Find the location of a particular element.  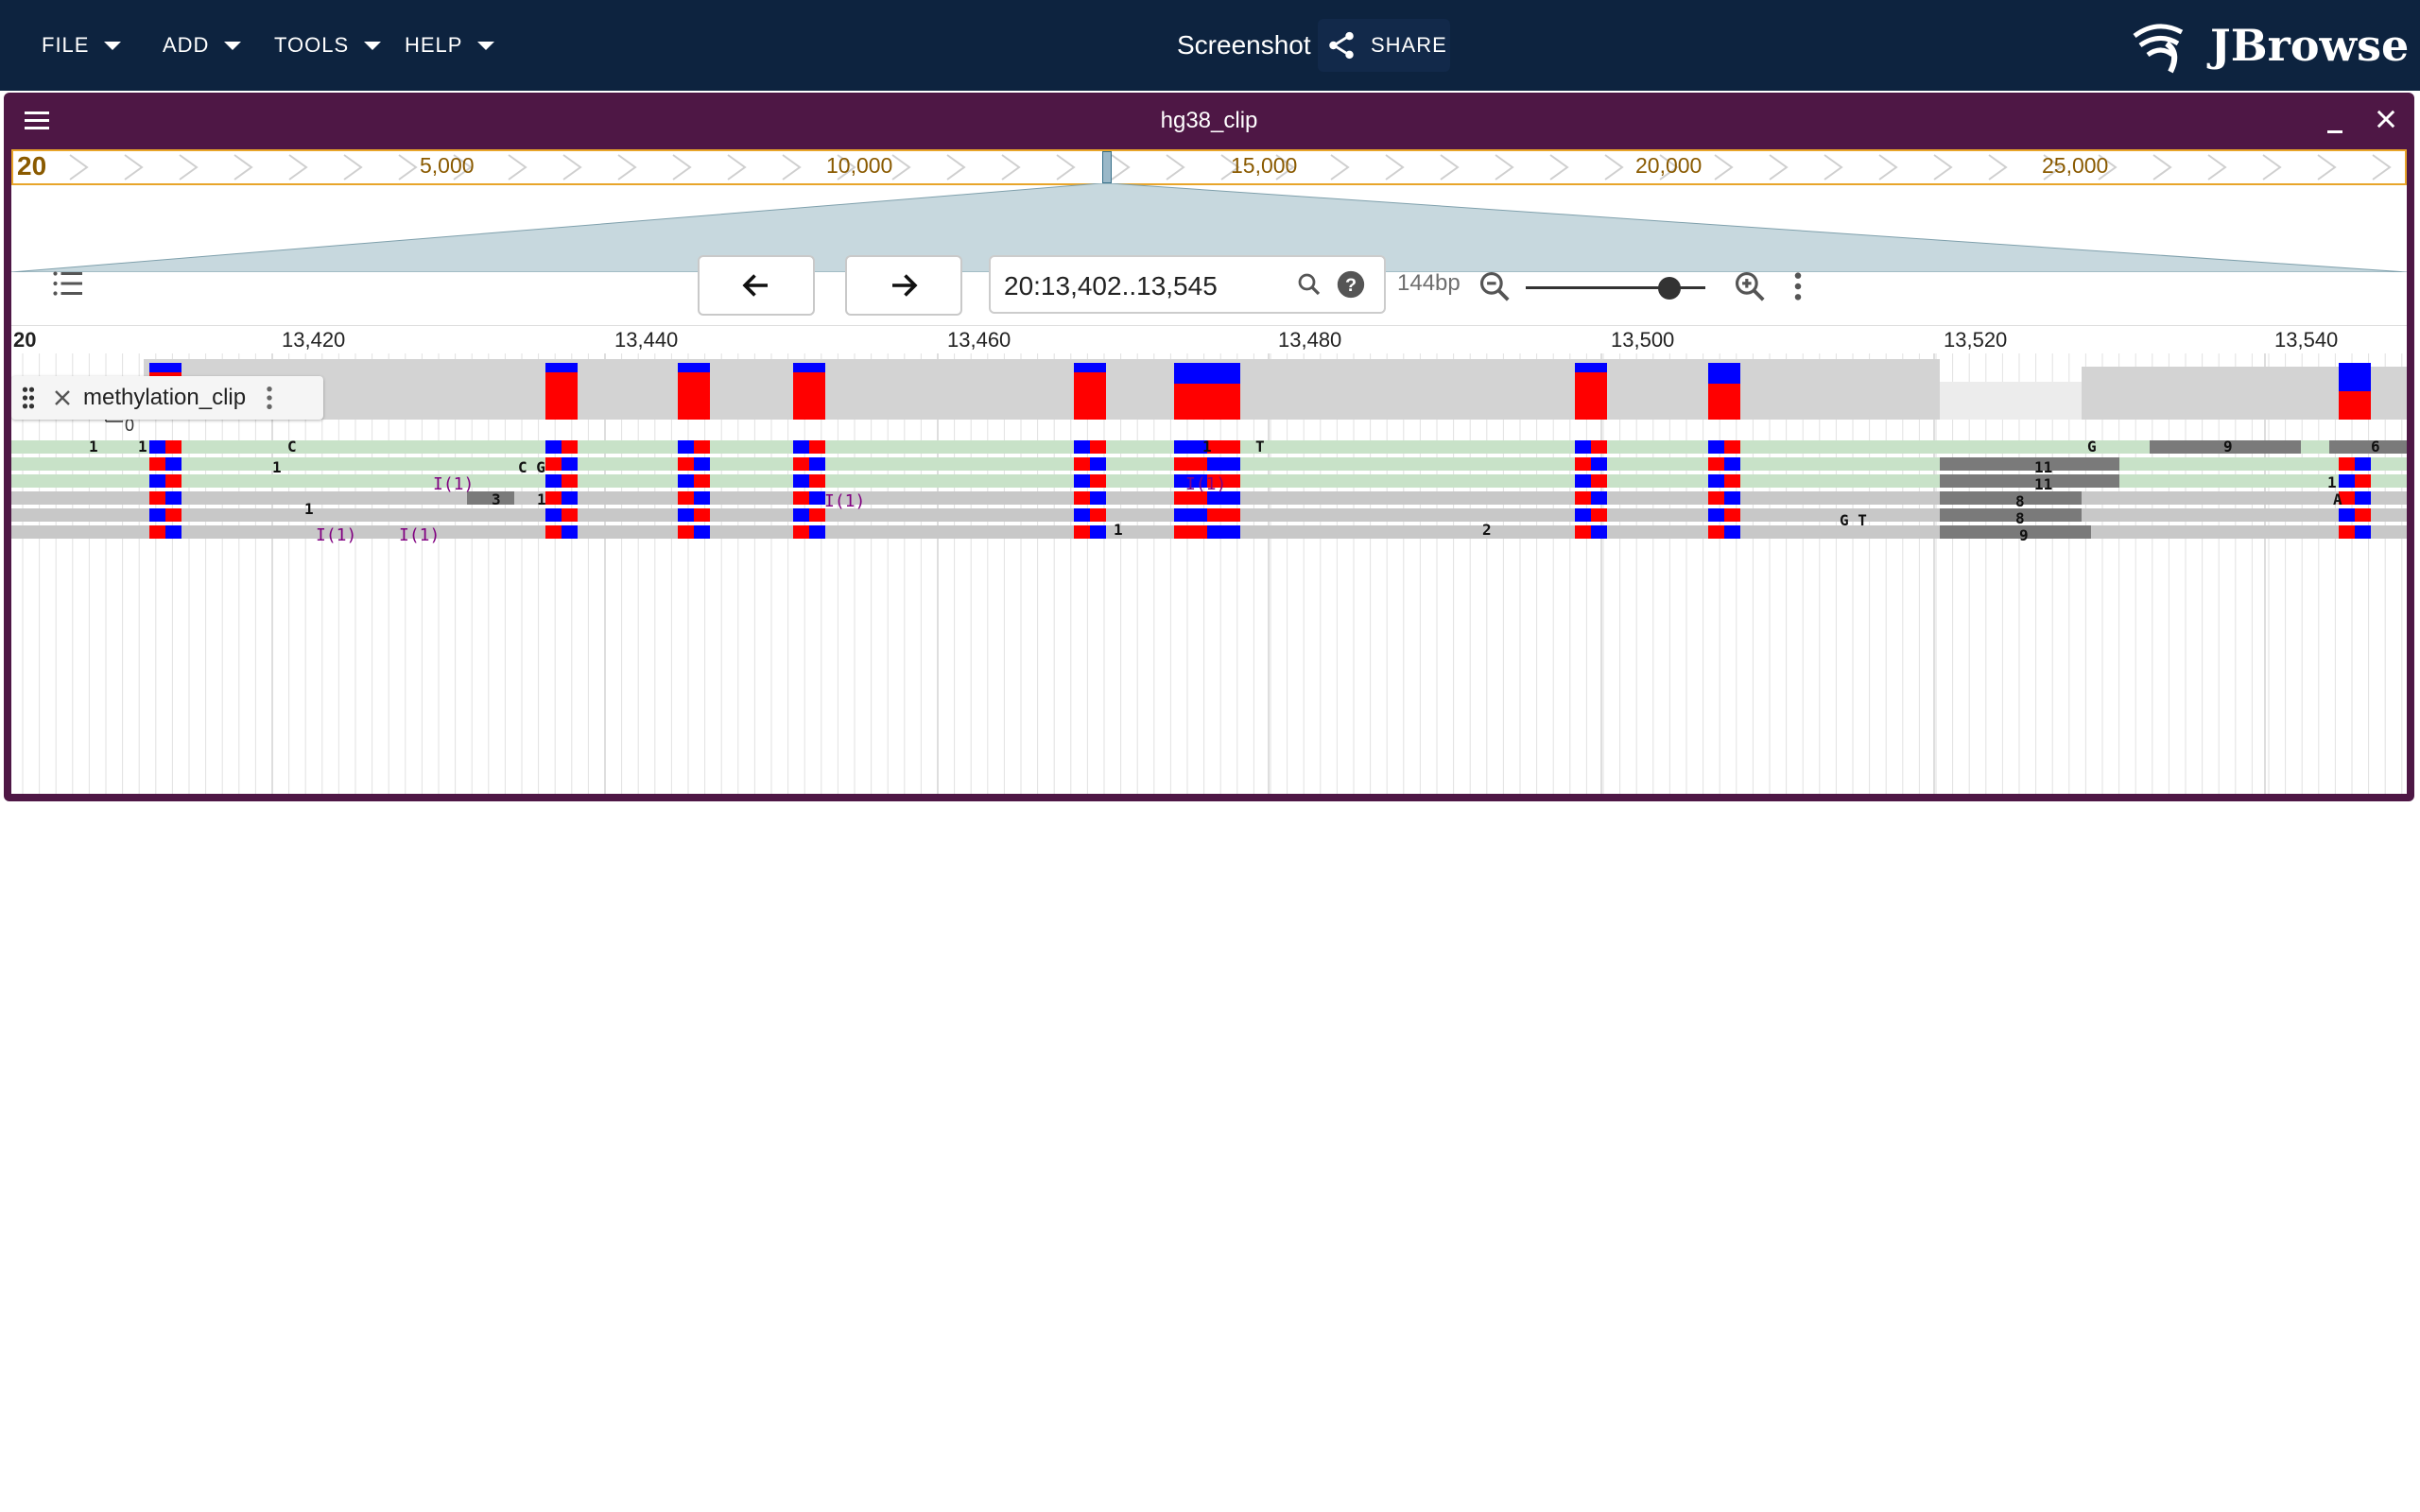

location-search-box: ? is located at coordinates (1187, 284).